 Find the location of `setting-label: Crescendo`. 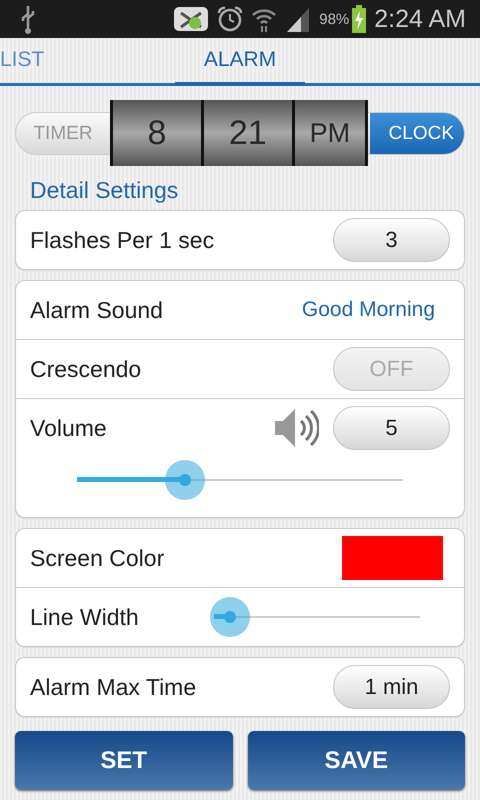

setting-label: Crescendo is located at coordinates (86, 369).